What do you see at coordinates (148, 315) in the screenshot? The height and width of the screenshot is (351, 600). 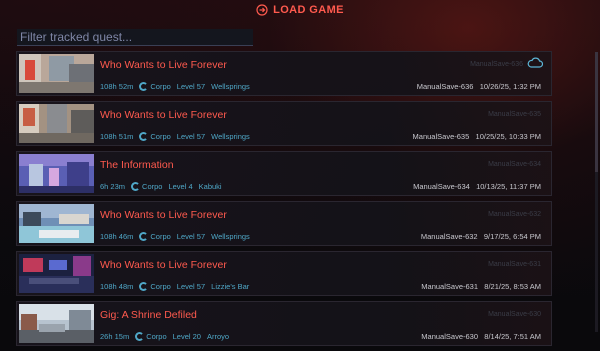 I see `quest-title: Gig: A Shrine Defiled` at bounding box center [148, 315].